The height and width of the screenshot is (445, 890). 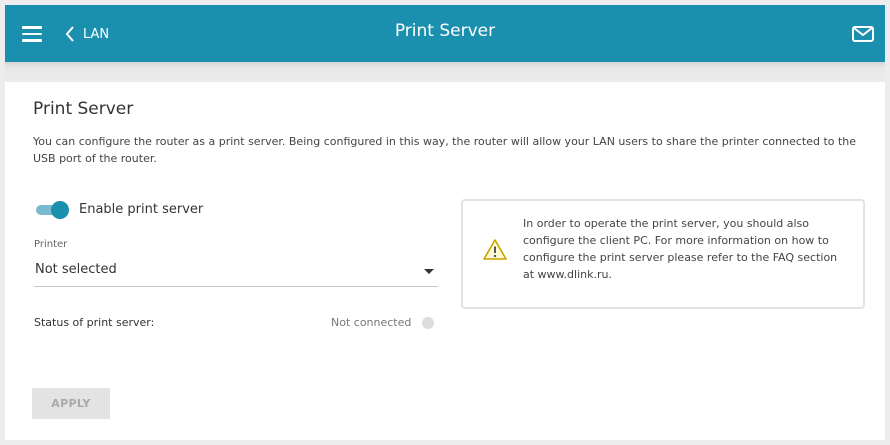 I want to click on status-indicator-icon, so click(x=428, y=323).